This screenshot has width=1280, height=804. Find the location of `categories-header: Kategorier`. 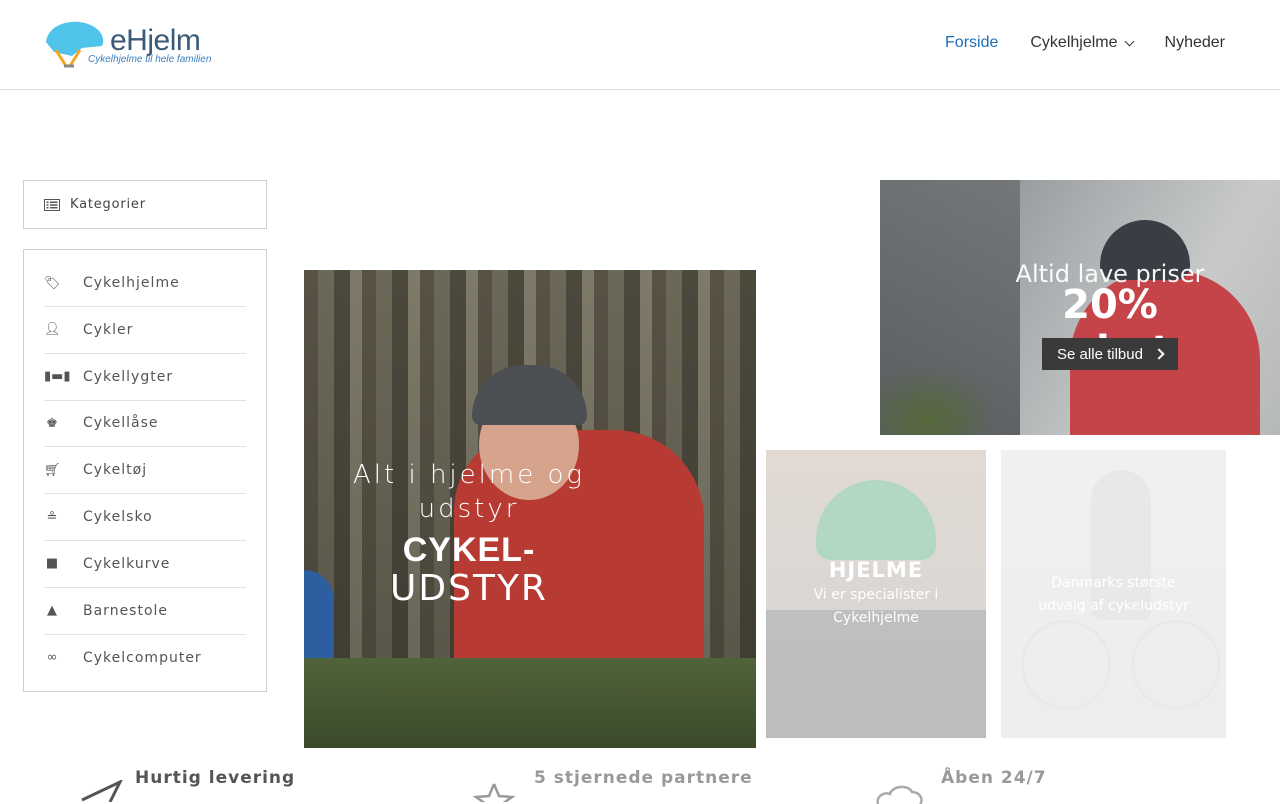

categories-header: Kategorier is located at coordinates (145, 204).